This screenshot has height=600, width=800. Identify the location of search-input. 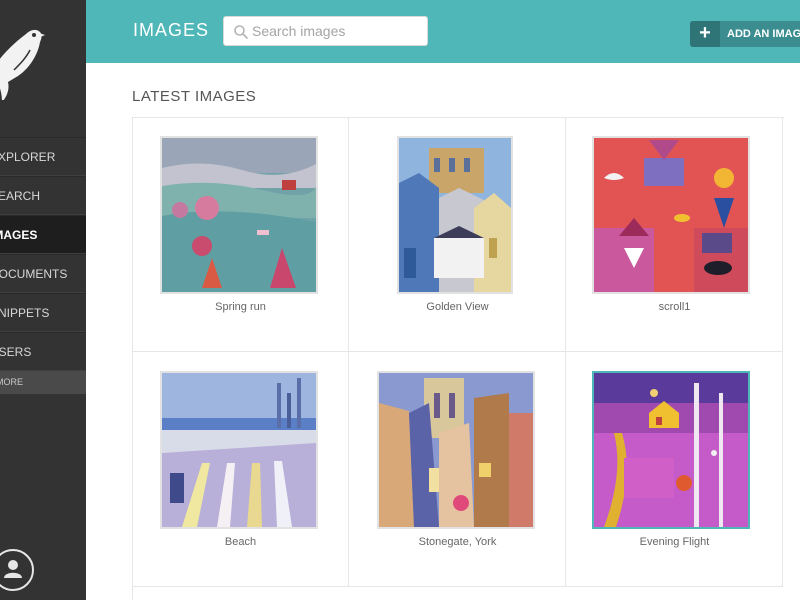
(338, 31).